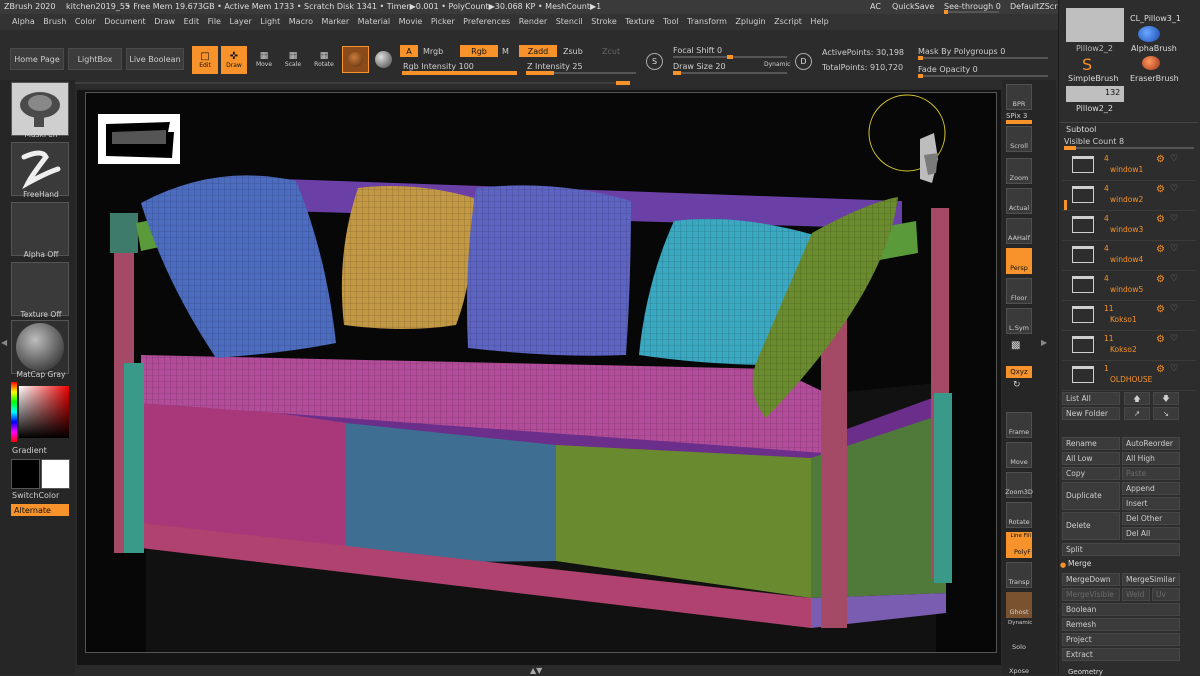 The height and width of the screenshot is (676, 1200). I want to click on frame-button: Frame, so click(1019, 425).